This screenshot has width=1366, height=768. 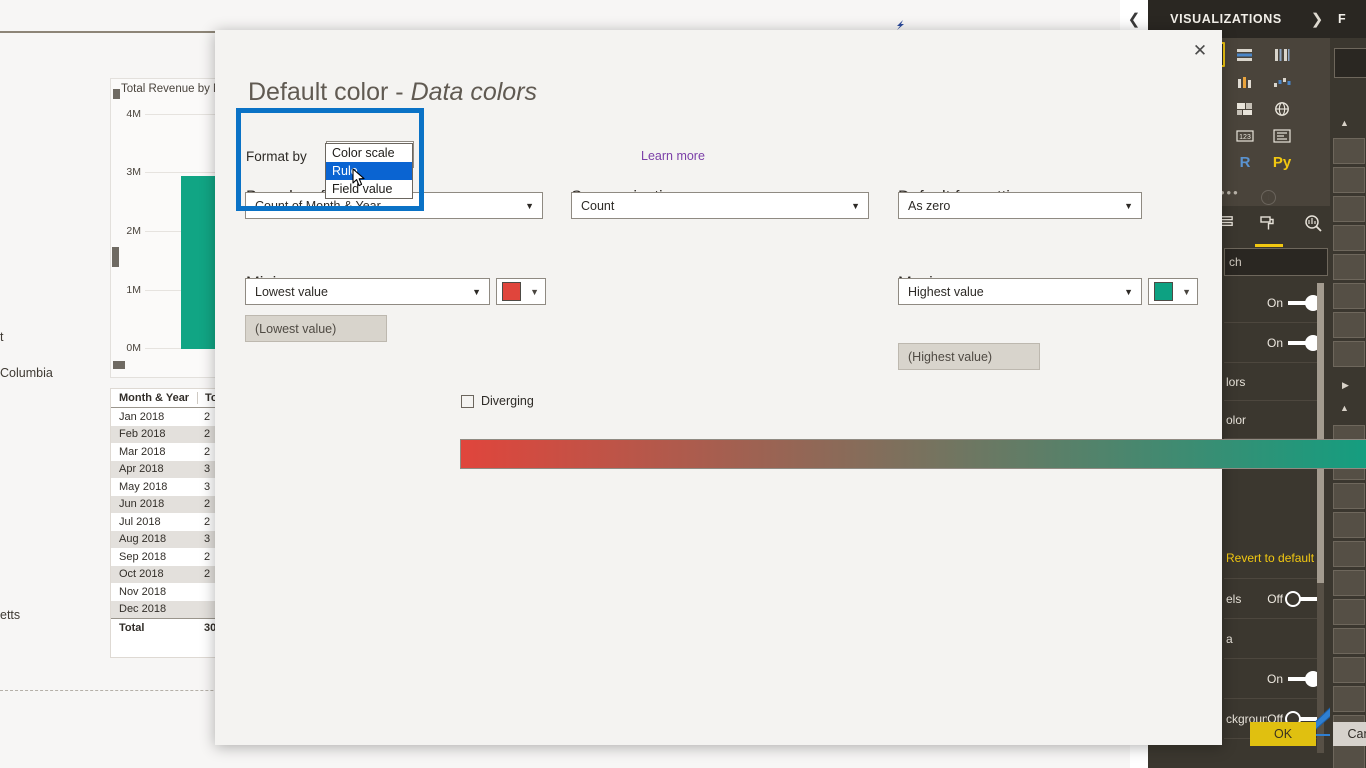 What do you see at coordinates (1020, 291) in the screenshot?
I see `maximum-select: Highest value ▼` at bounding box center [1020, 291].